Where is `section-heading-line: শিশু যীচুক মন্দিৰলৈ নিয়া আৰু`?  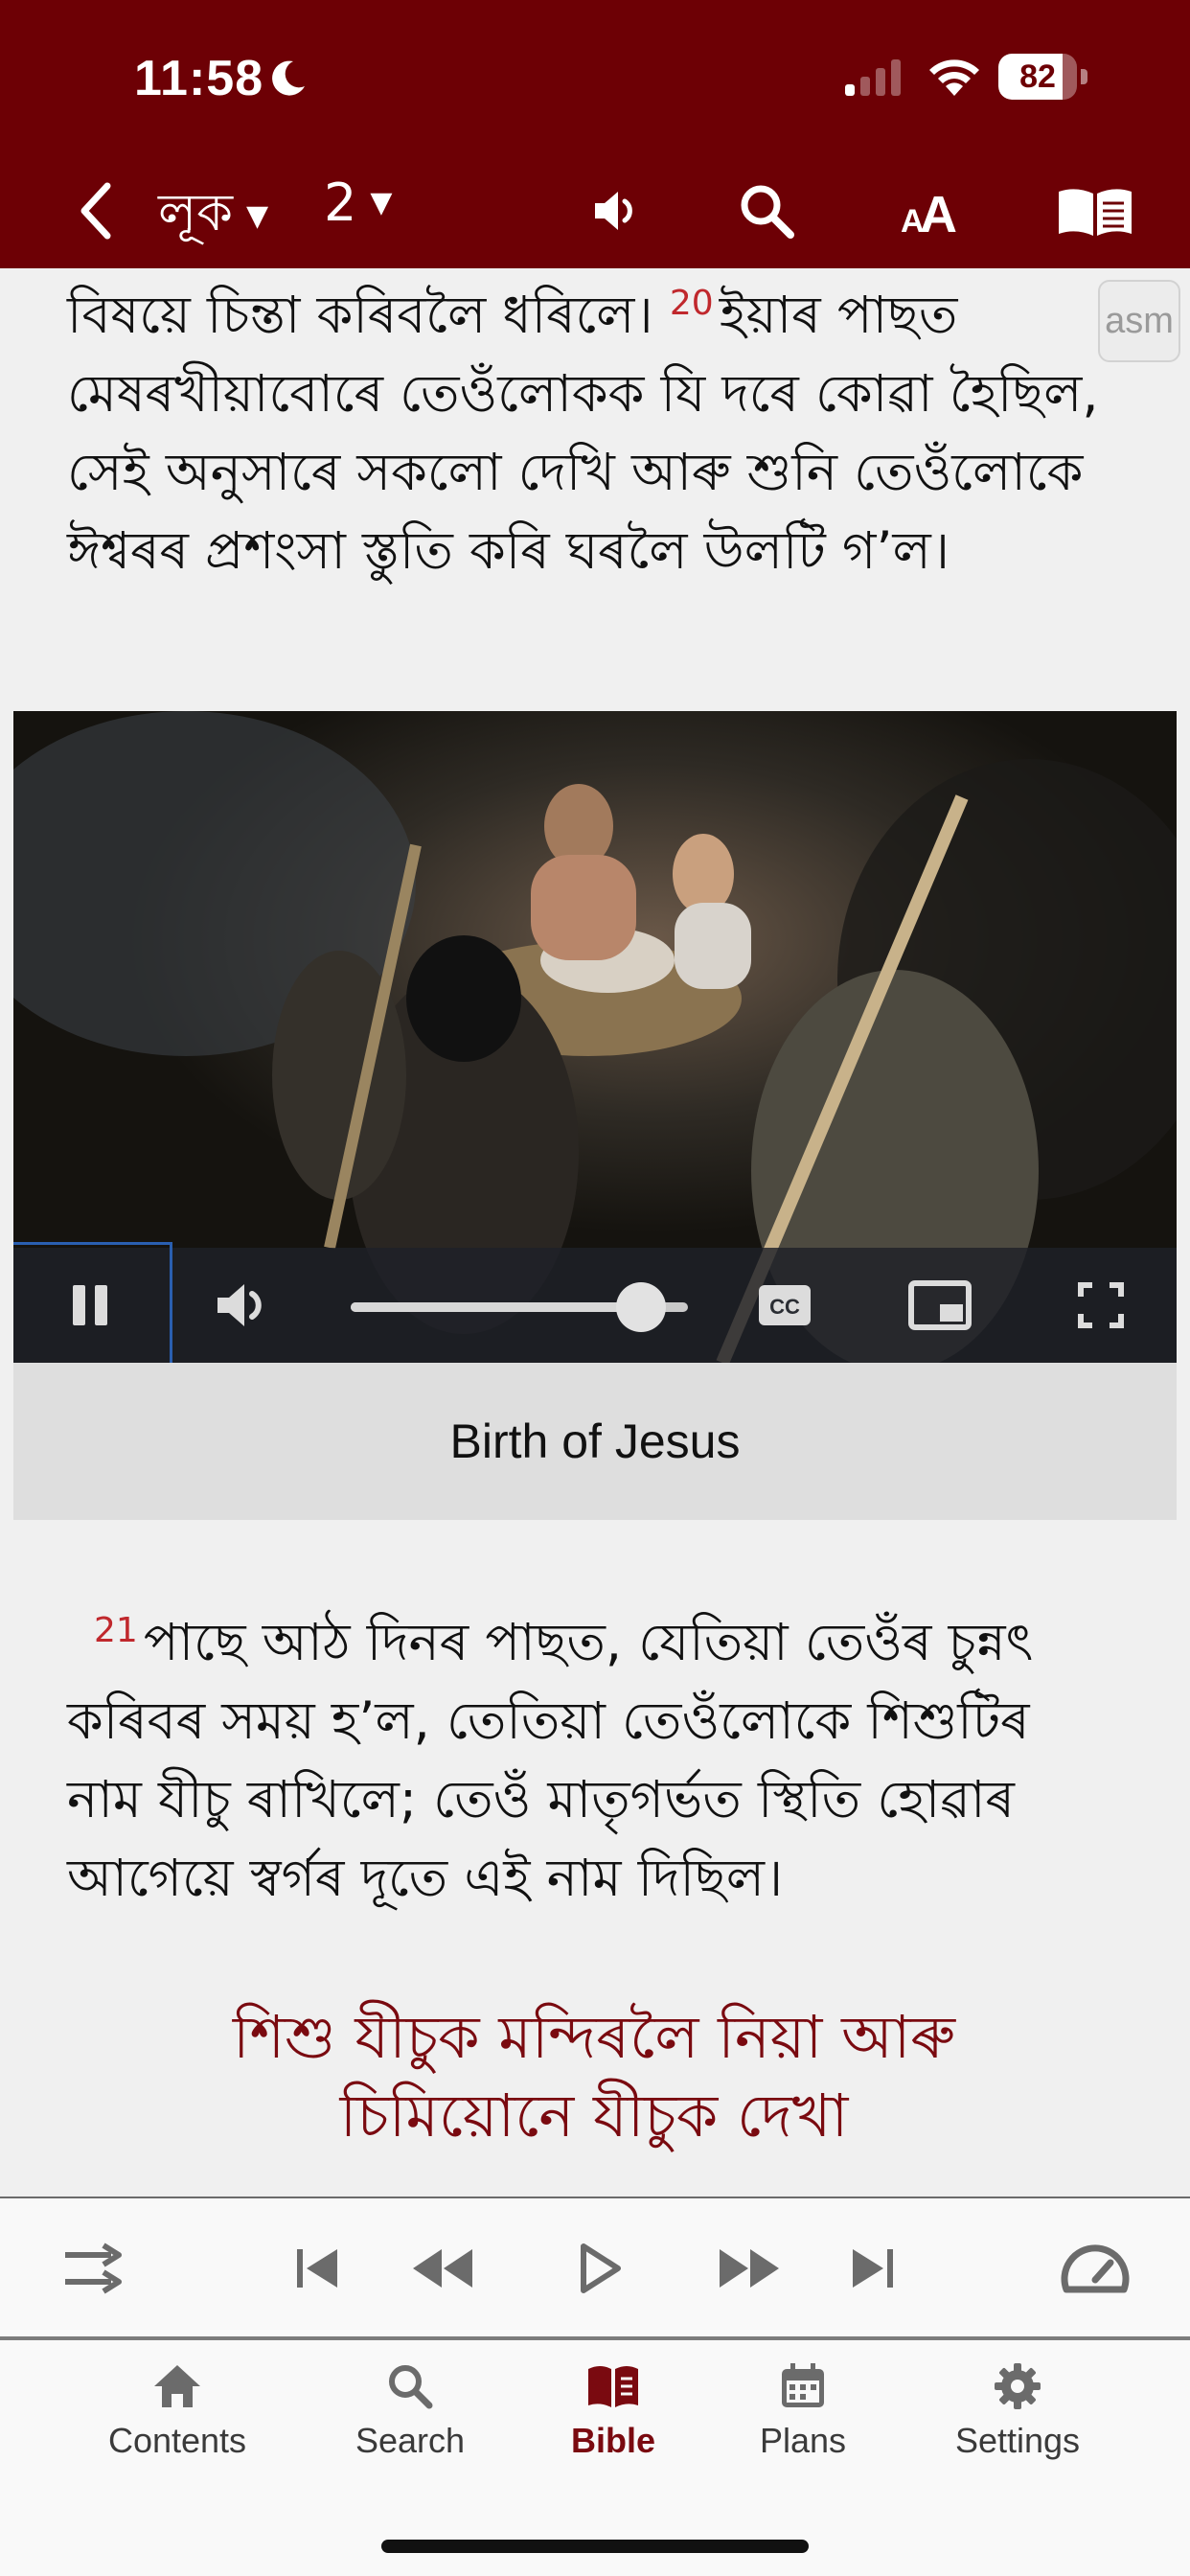 section-heading-line: শিশু যীচুক মন্দিৰলৈ নিয়া আৰু is located at coordinates (594, 2037).